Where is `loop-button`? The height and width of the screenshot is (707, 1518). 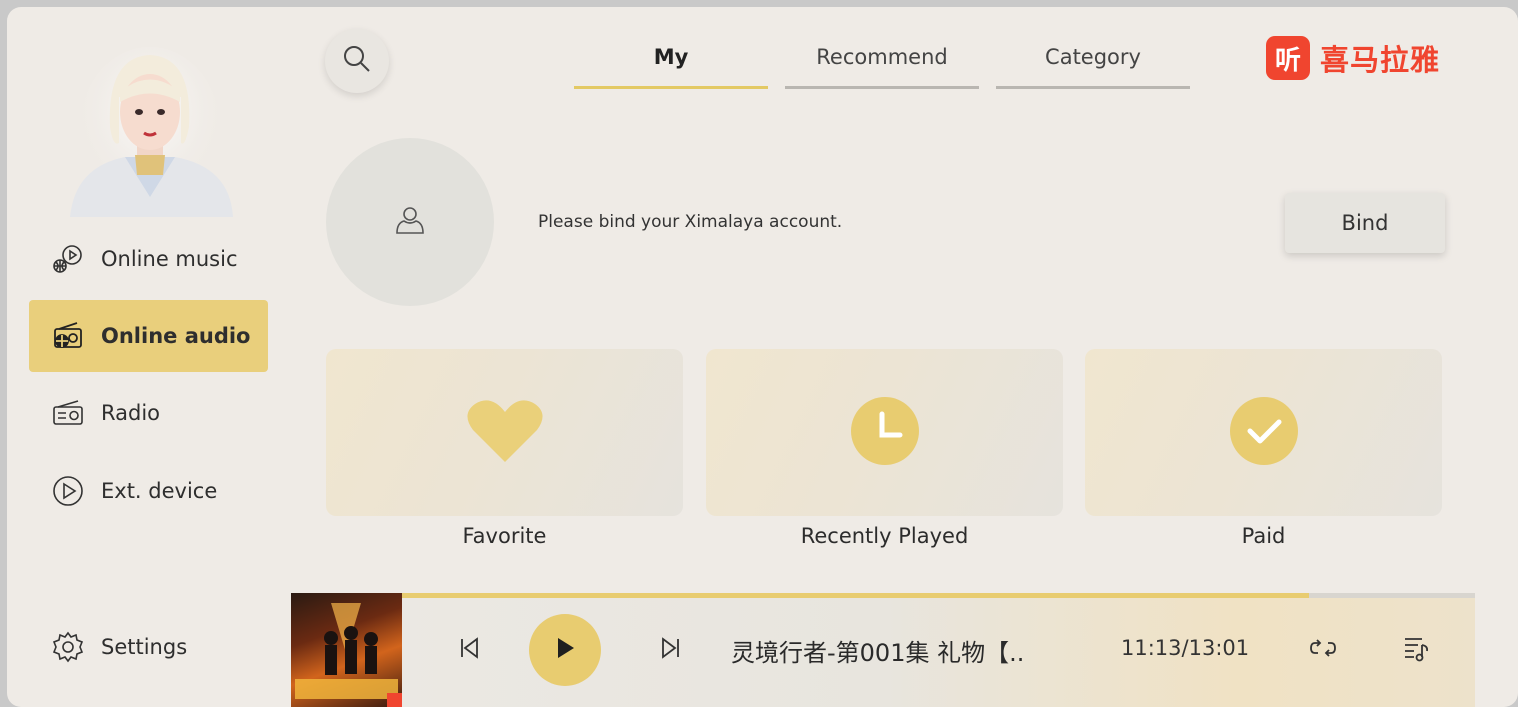
loop-button is located at coordinates (1323, 650).